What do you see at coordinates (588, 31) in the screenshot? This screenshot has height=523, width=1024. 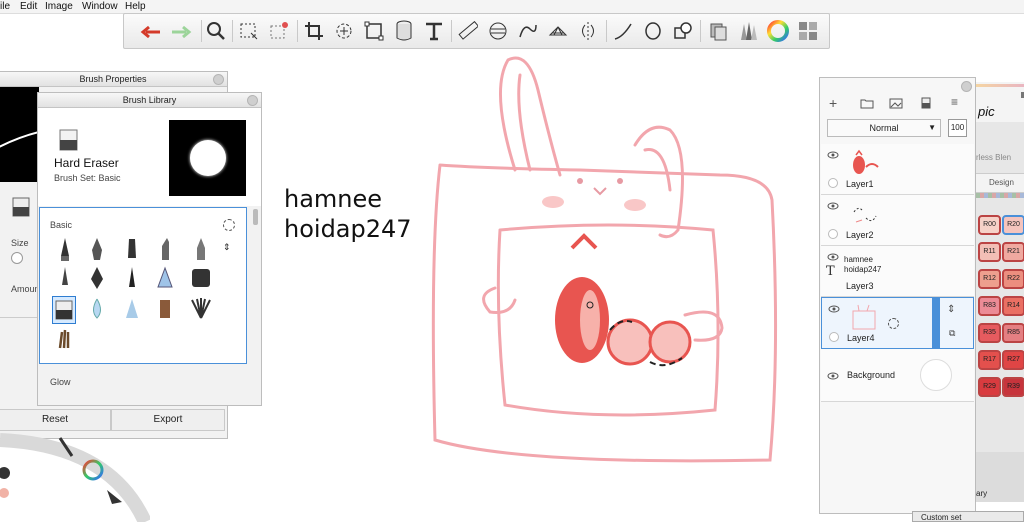 I see `symmetry-icon` at bounding box center [588, 31].